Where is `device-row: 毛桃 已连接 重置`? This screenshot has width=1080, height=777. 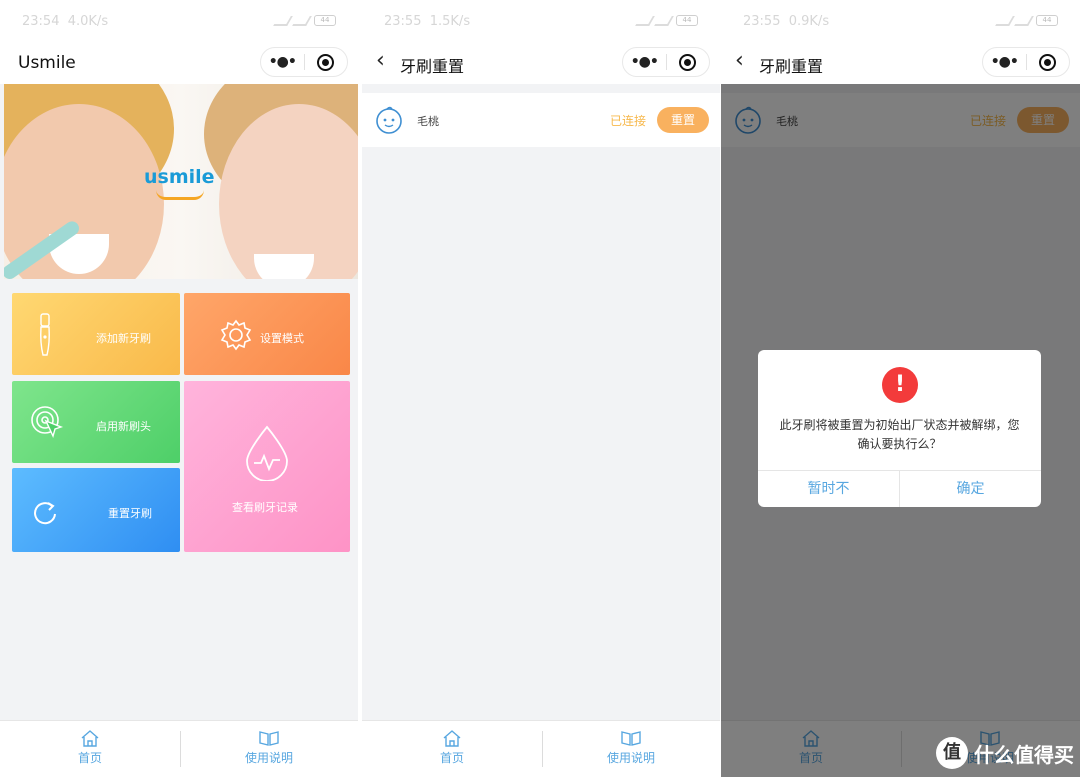 device-row: 毛桃 已连接 重置 is located at coordinates (541, 120).